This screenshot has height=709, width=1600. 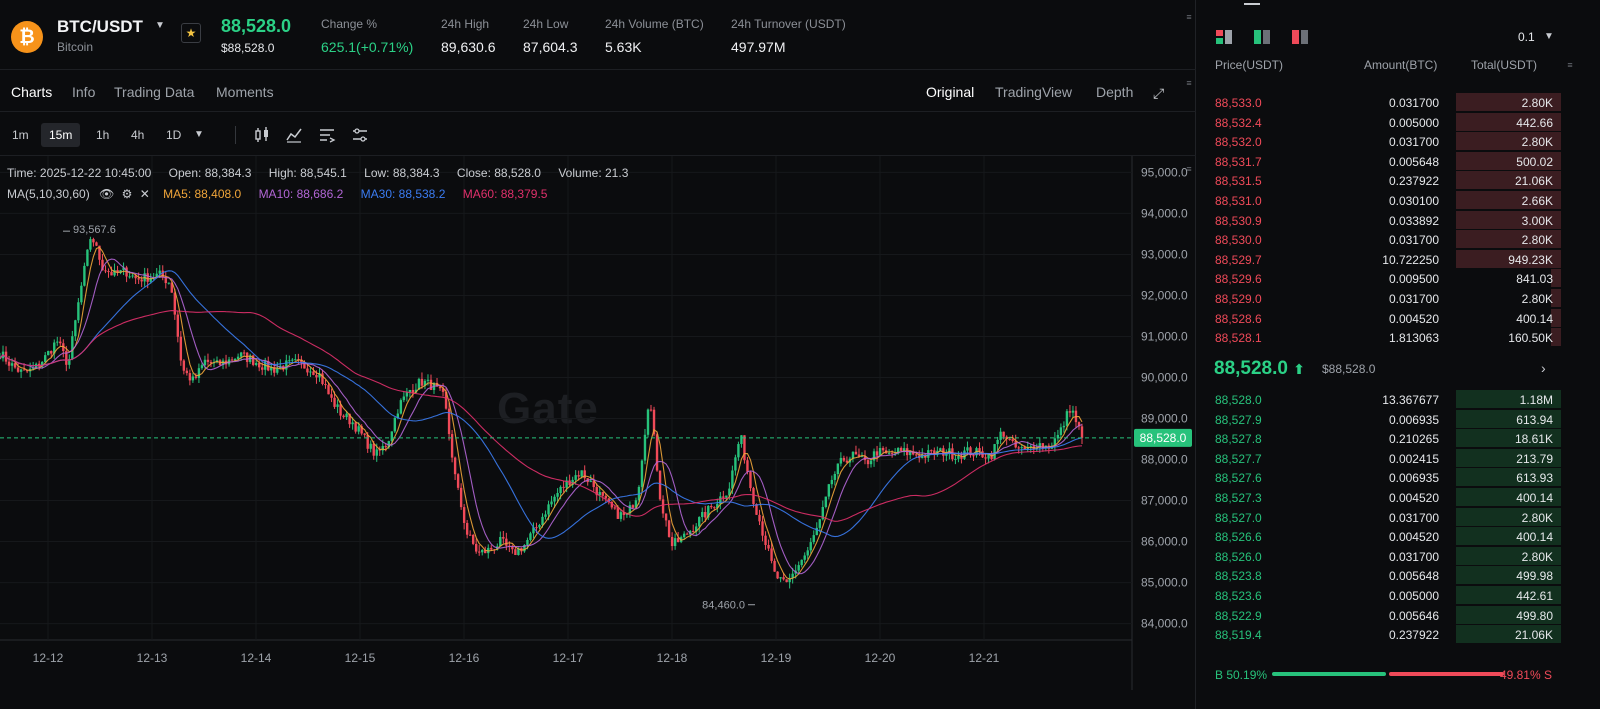 What do you see at coordinates (61, 135) in the screenshot?
I see `interval-15m: 15m` at bounding box center [61, 135].